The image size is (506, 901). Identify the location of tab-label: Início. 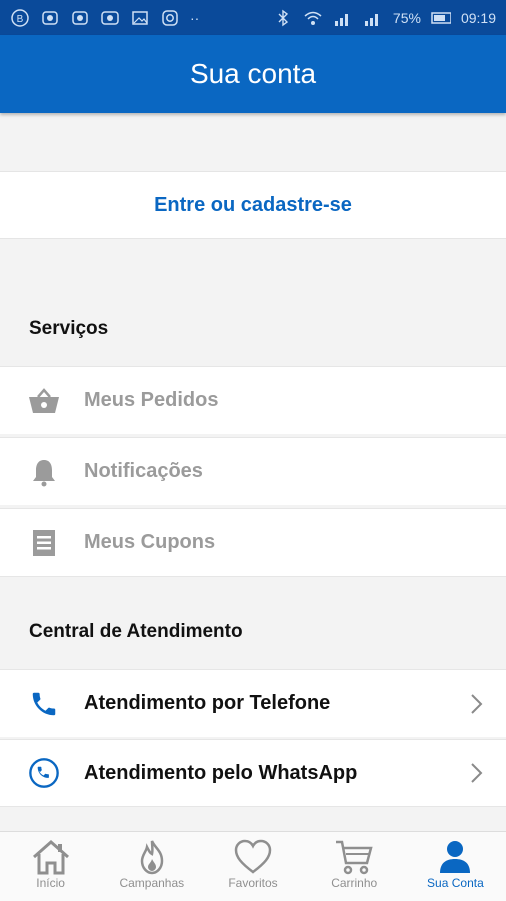
(50, 883).